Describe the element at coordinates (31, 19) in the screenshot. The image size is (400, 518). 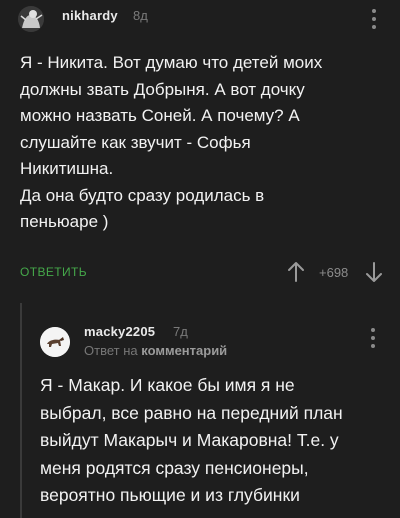
I see `avatar-nikhardy` at that location.